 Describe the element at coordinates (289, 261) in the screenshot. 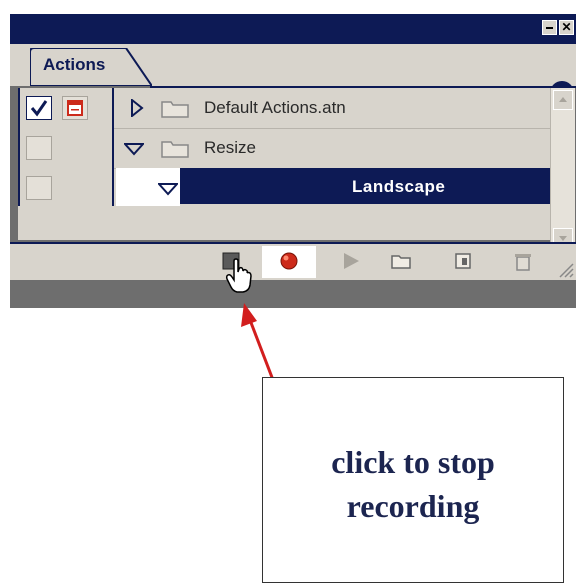

I see `record-icon` at that location.